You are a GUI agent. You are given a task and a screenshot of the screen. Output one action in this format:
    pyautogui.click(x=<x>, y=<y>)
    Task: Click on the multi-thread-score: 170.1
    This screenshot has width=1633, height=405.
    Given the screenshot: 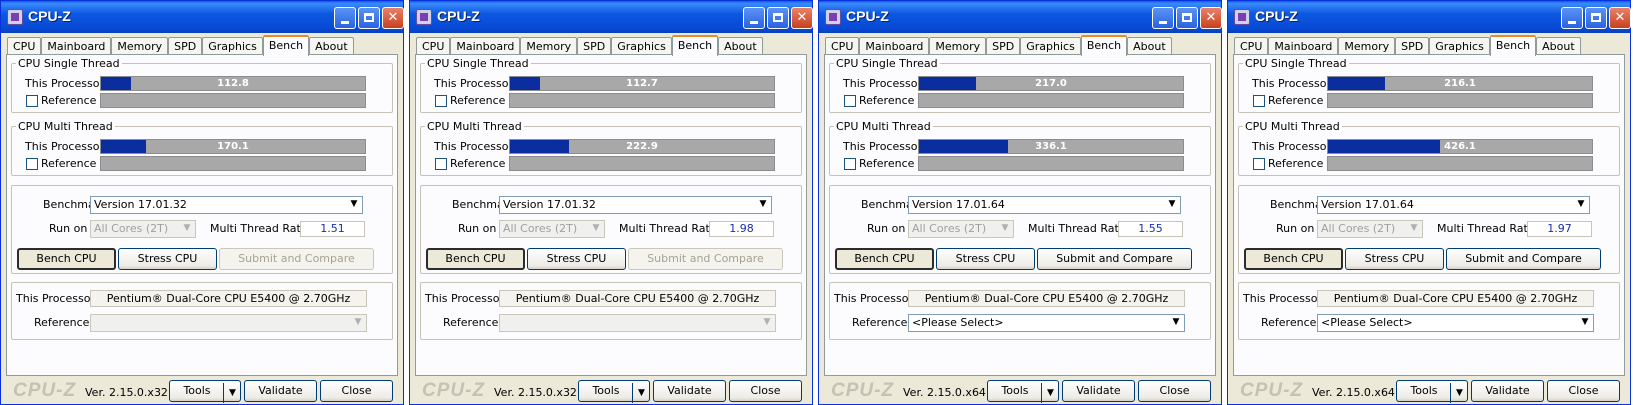 What is the action you would take?
    pyautogui.click(x=233, y=146)
    